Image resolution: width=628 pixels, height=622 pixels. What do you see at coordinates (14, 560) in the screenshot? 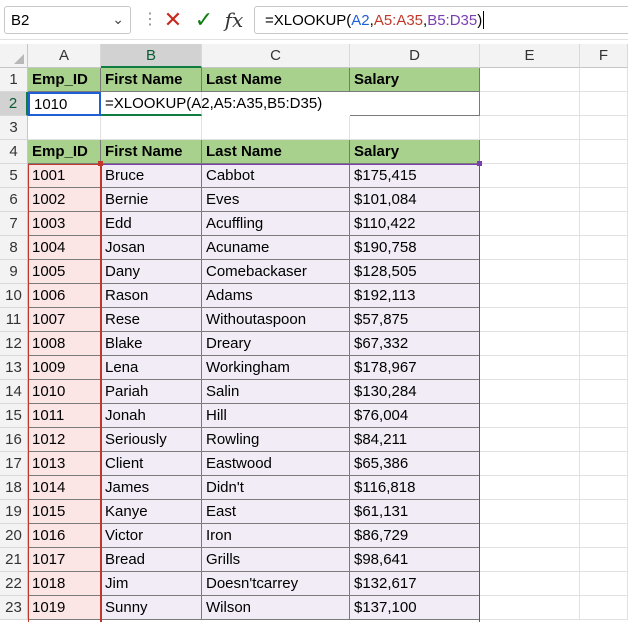
I see `row-header-21: 21` at bounding box center [14, 560].